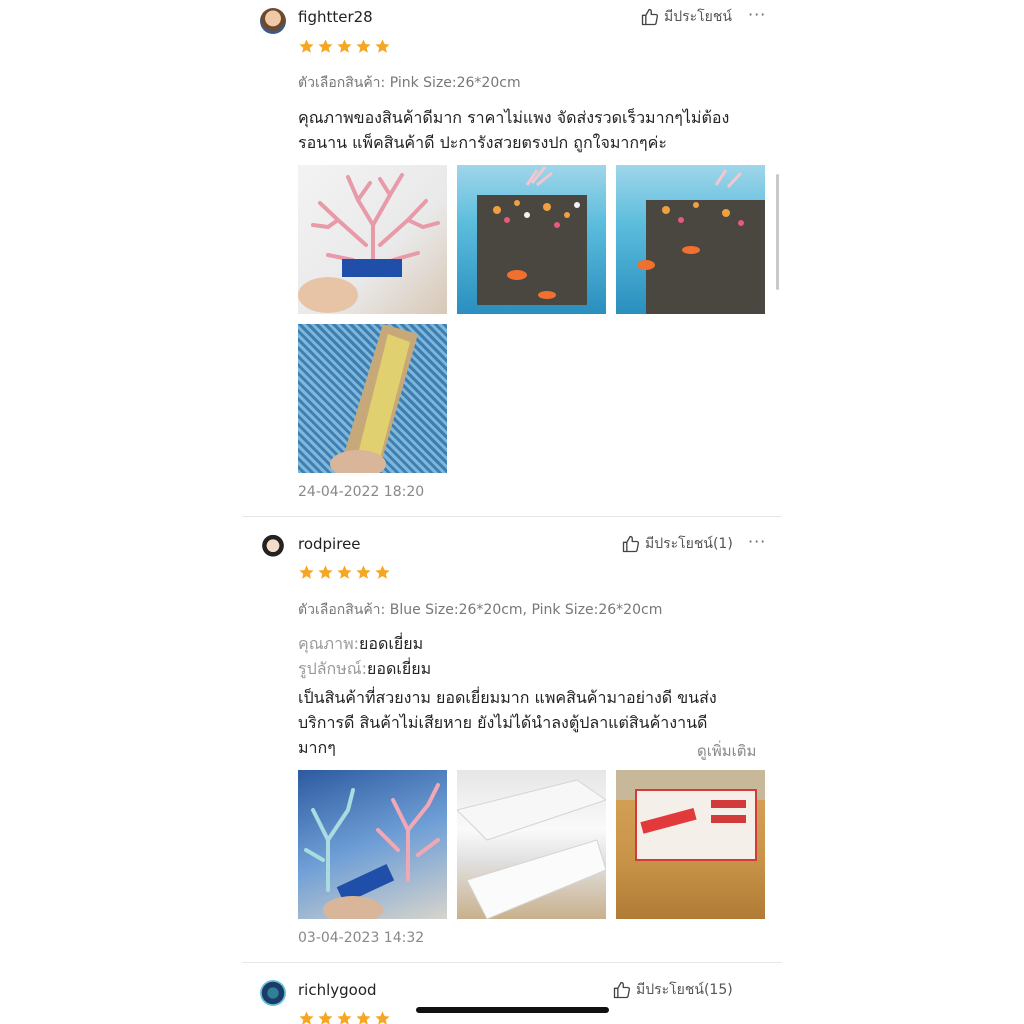 Image resolution: width=1024 pixels, height=1024 pixels. I want to click on quality-rating: คุณภาพ:ยอดเยี่ยม, so click(360, 643).